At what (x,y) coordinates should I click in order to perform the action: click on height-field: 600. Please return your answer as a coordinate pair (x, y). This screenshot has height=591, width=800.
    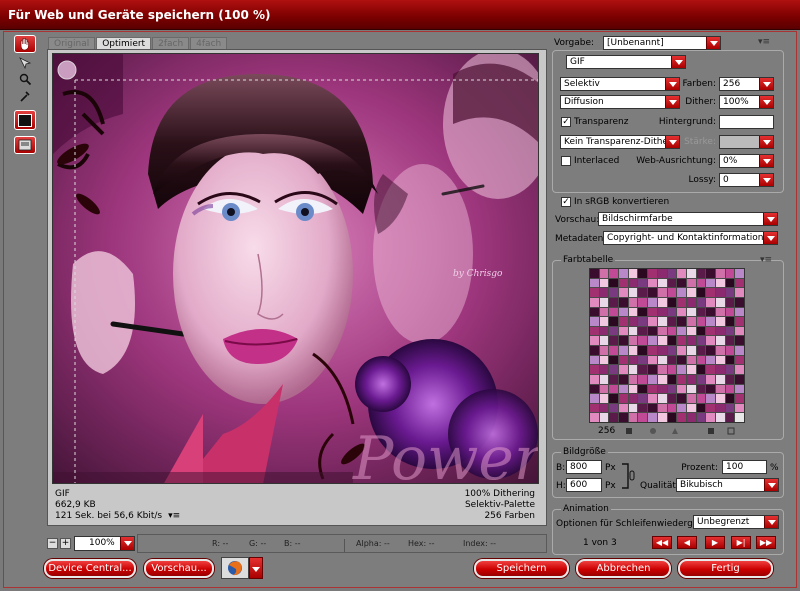
    Looking at the image, I should click on (584, 485).